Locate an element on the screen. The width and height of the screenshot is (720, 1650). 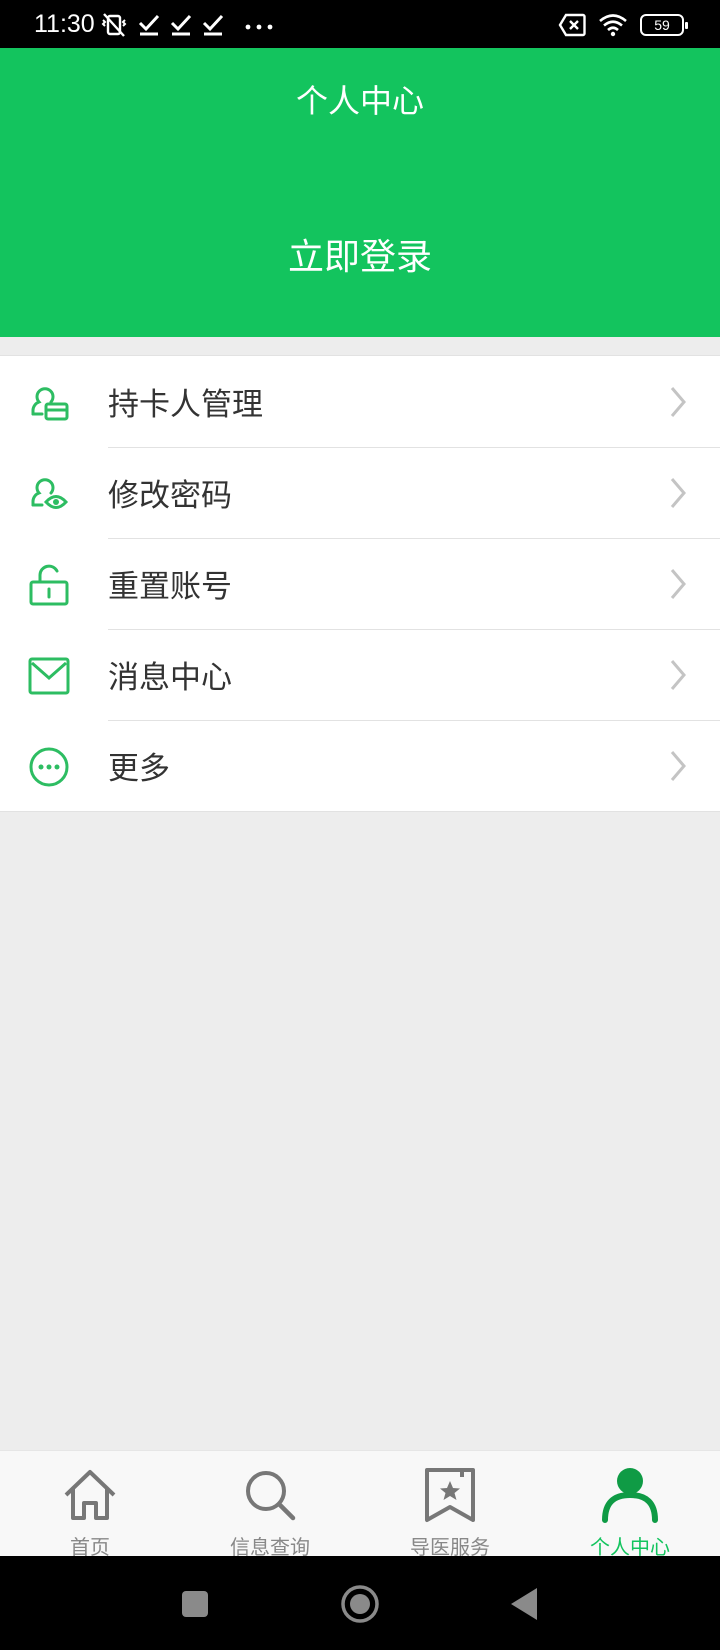
no-sim-icon is located at coordinates (572, 25).